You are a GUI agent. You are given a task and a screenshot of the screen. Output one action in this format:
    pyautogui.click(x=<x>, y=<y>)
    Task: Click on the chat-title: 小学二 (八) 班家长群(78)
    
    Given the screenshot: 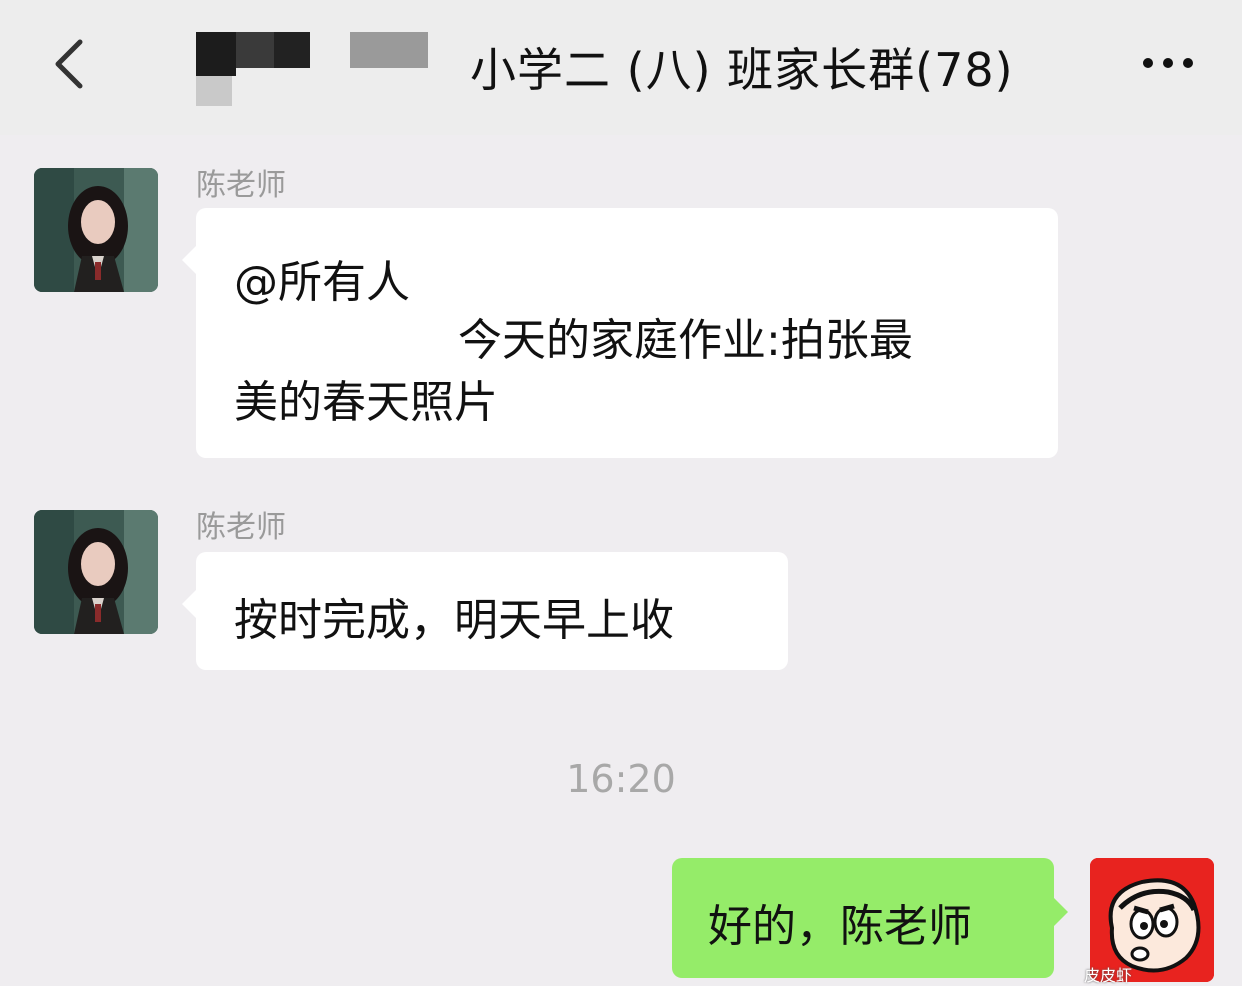 What is the action you would take?
    pyautogui.click(x=742, y=70)
    